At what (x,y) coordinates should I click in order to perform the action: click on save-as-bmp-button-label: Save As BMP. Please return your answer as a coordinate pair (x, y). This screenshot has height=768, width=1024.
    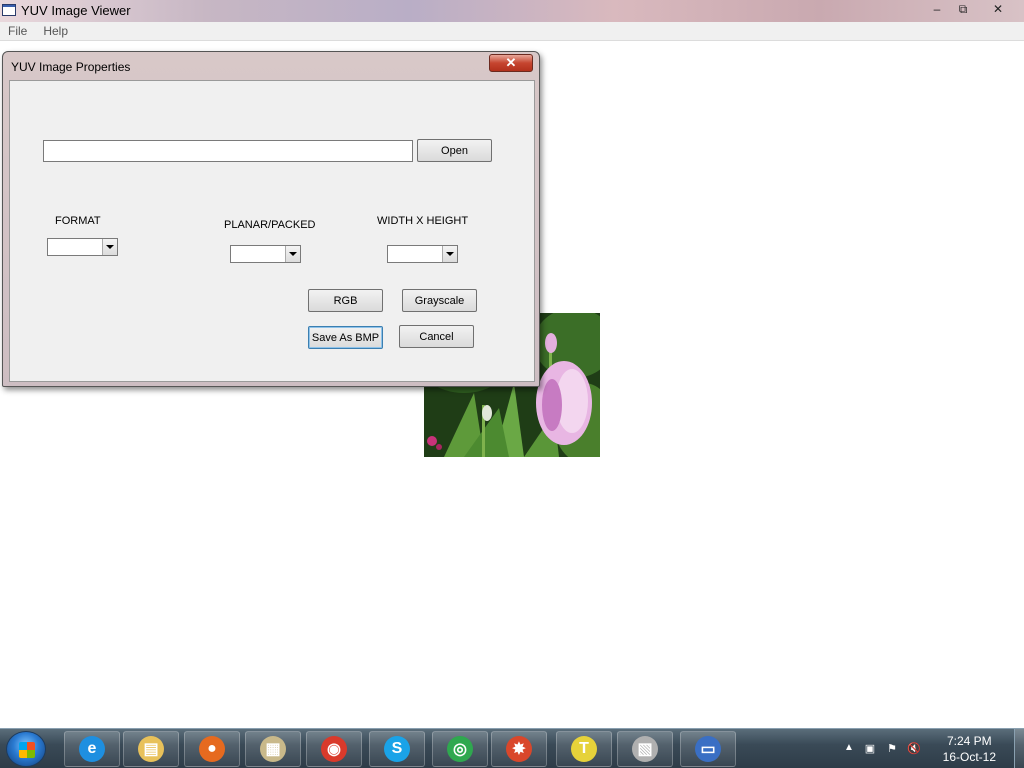
    Looking at the image, I should click on (345, 337).